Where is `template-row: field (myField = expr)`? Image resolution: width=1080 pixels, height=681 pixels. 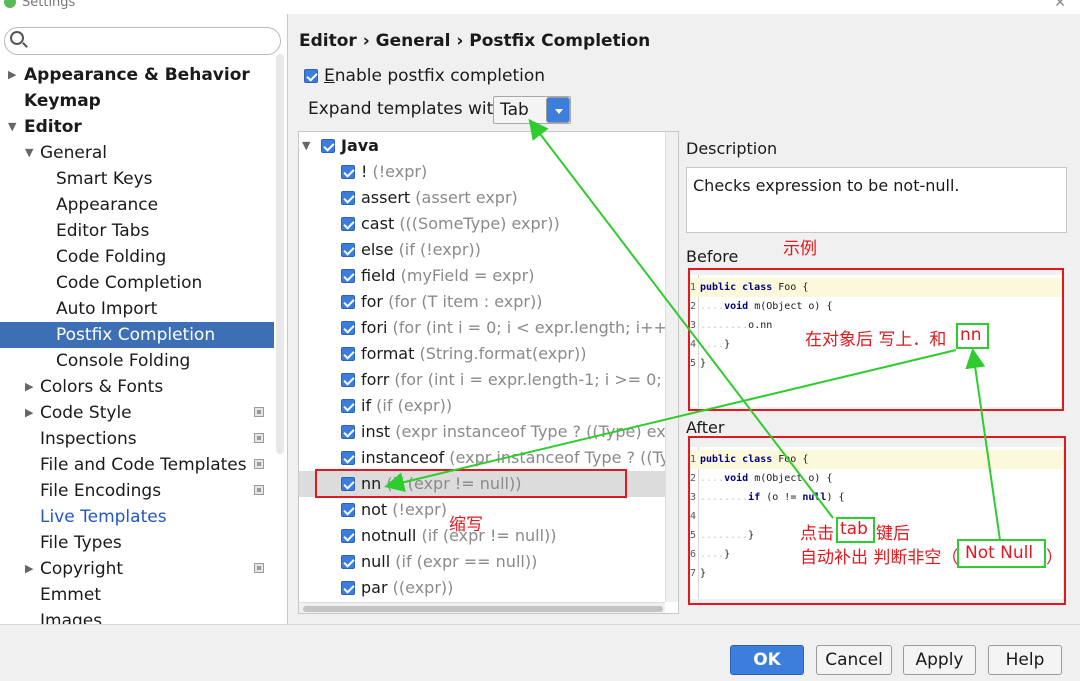
template-row: field (myField = expr) is located at coordinates (482, 276).